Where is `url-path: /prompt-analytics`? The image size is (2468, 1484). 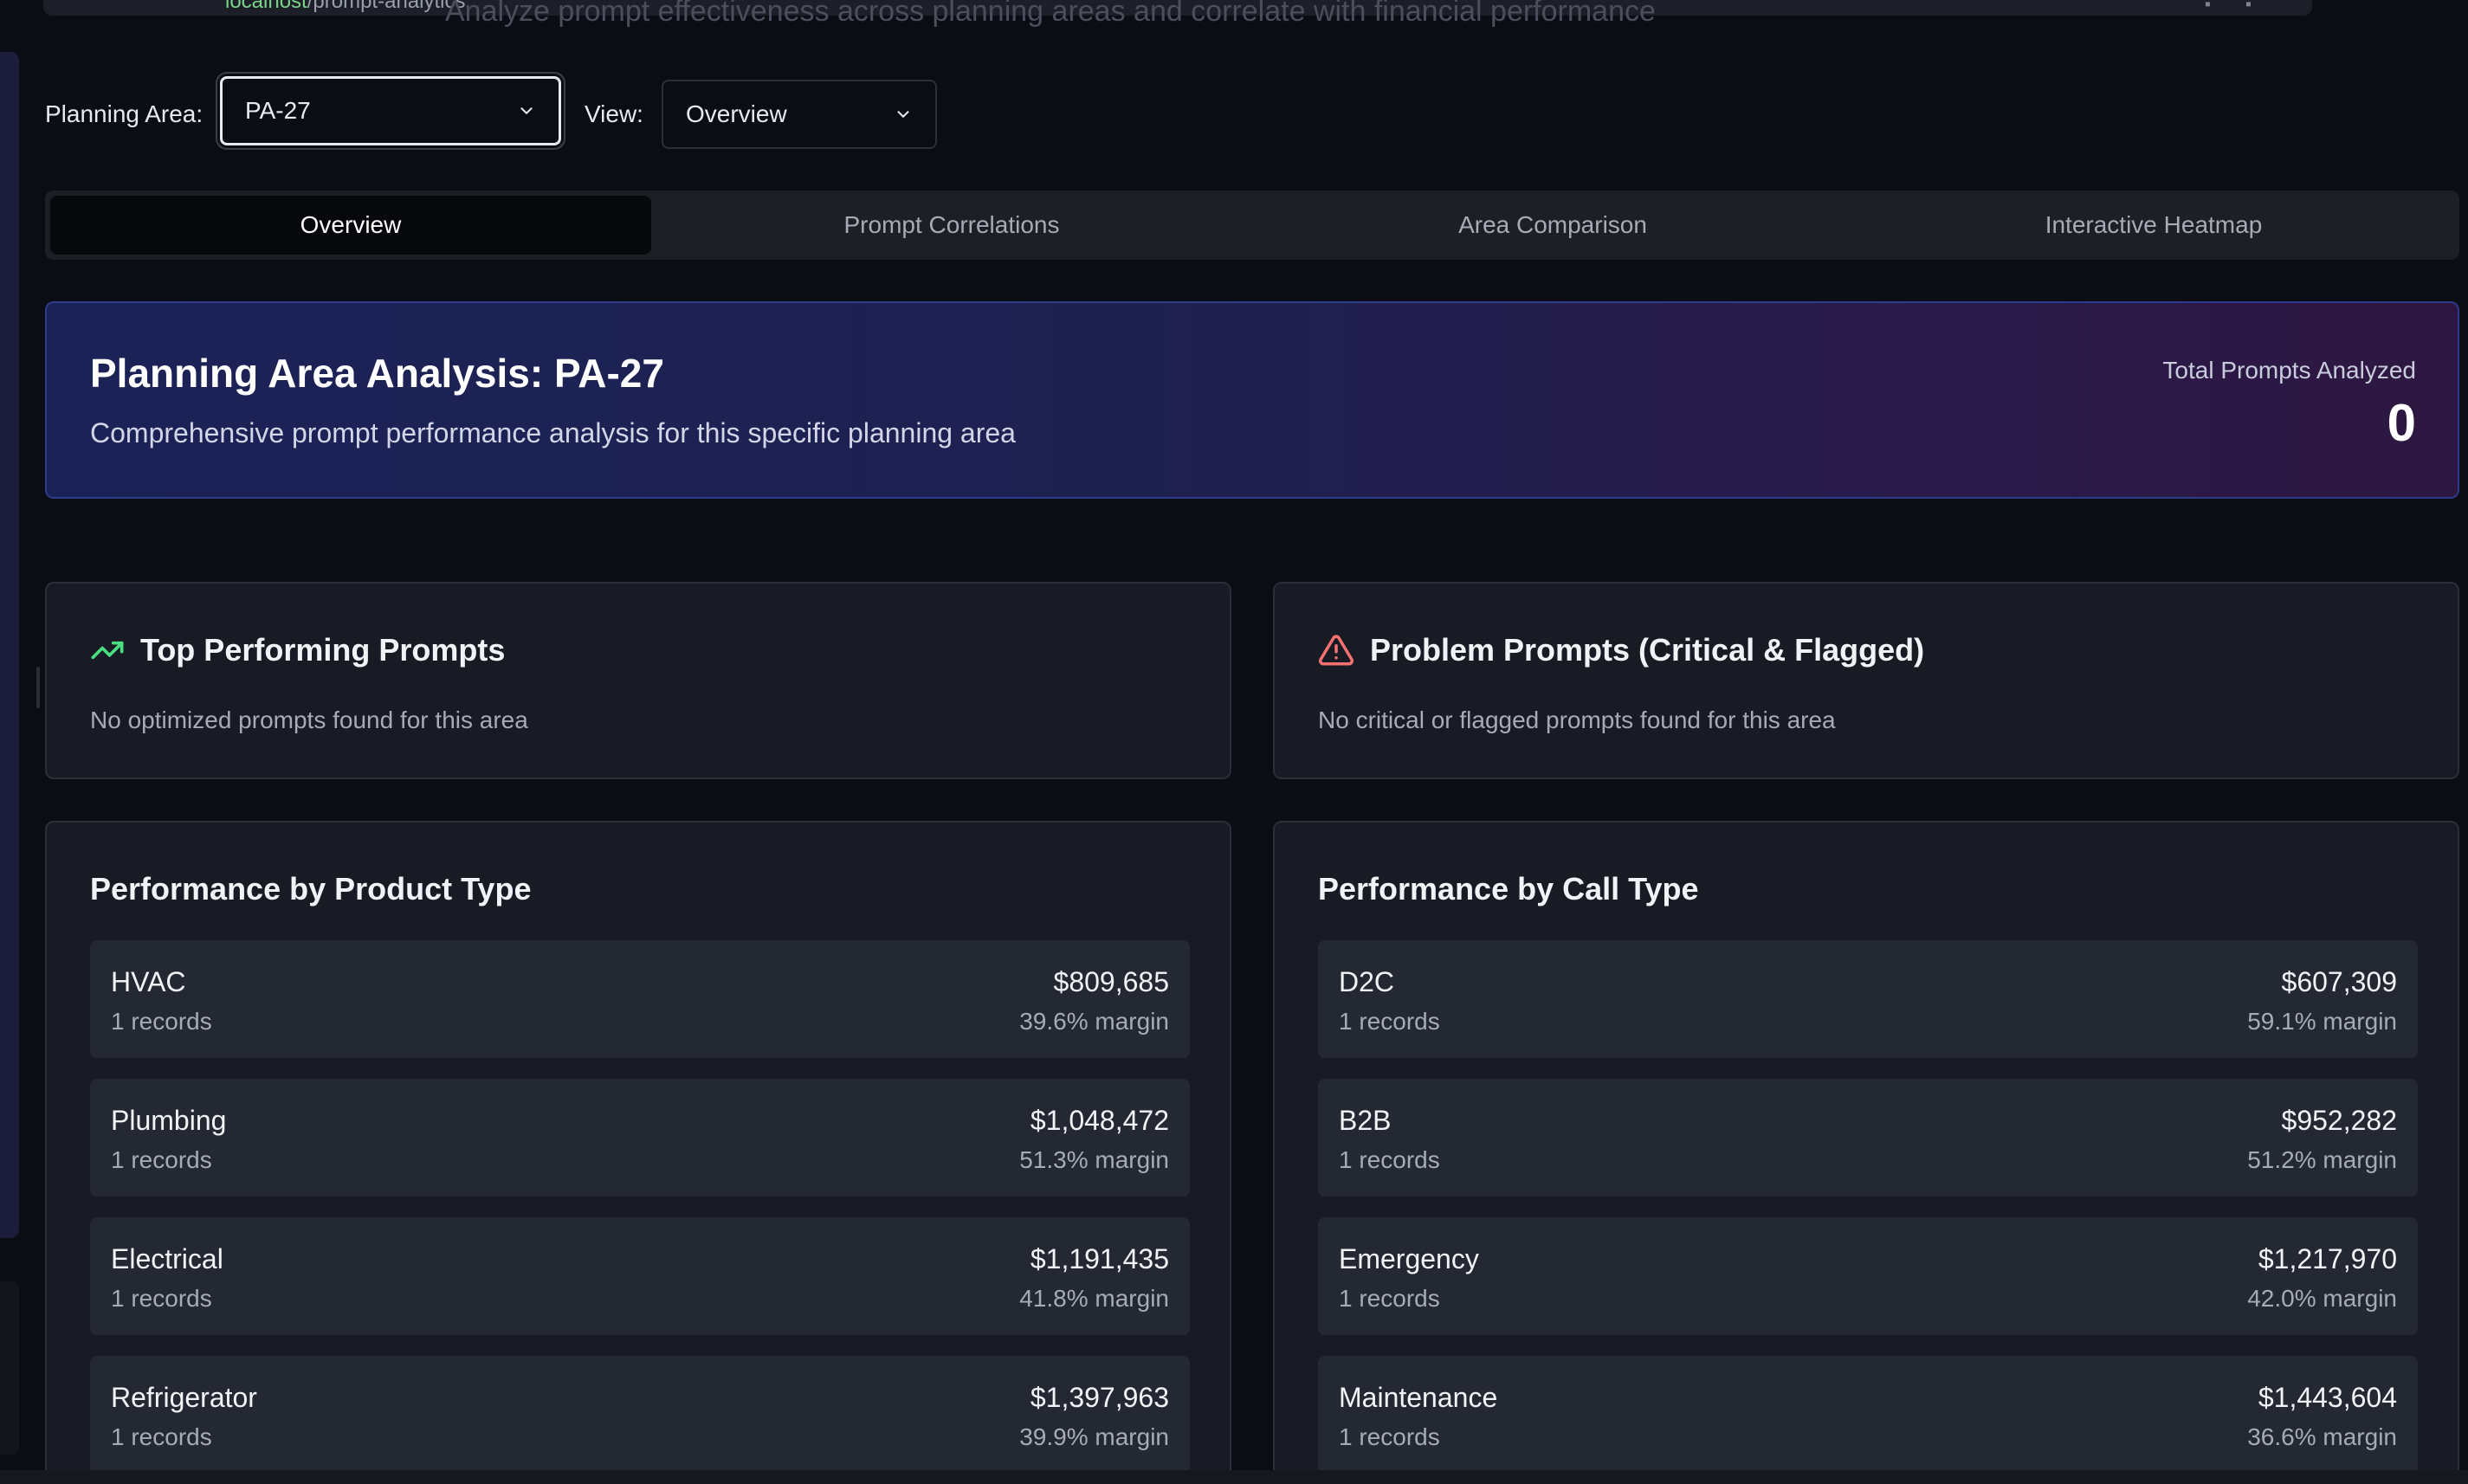
url-path: /prompt-analytics is located at coordinates (386, 6).